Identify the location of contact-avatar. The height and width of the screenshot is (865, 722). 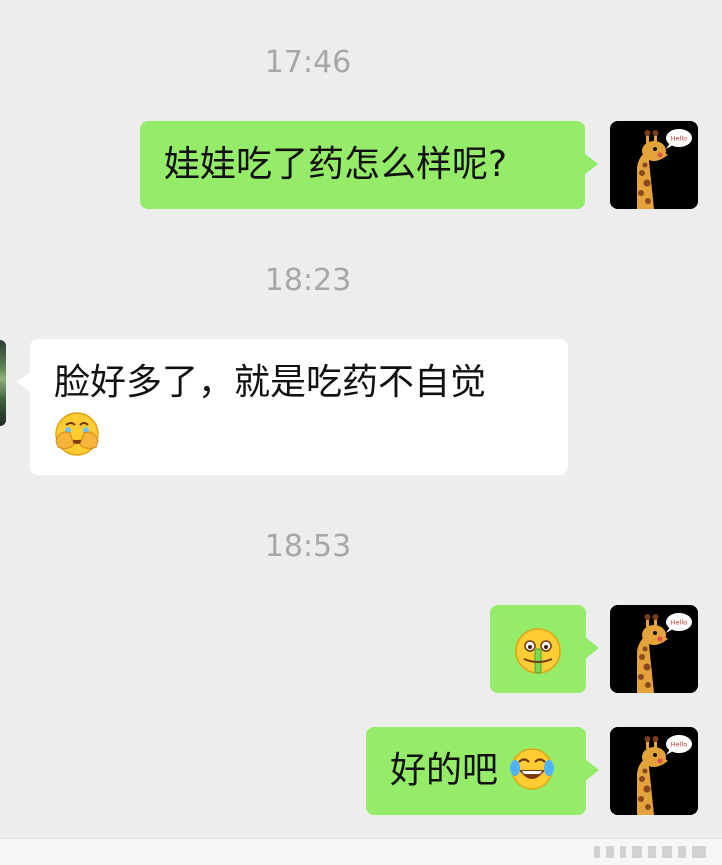
(3, 383).